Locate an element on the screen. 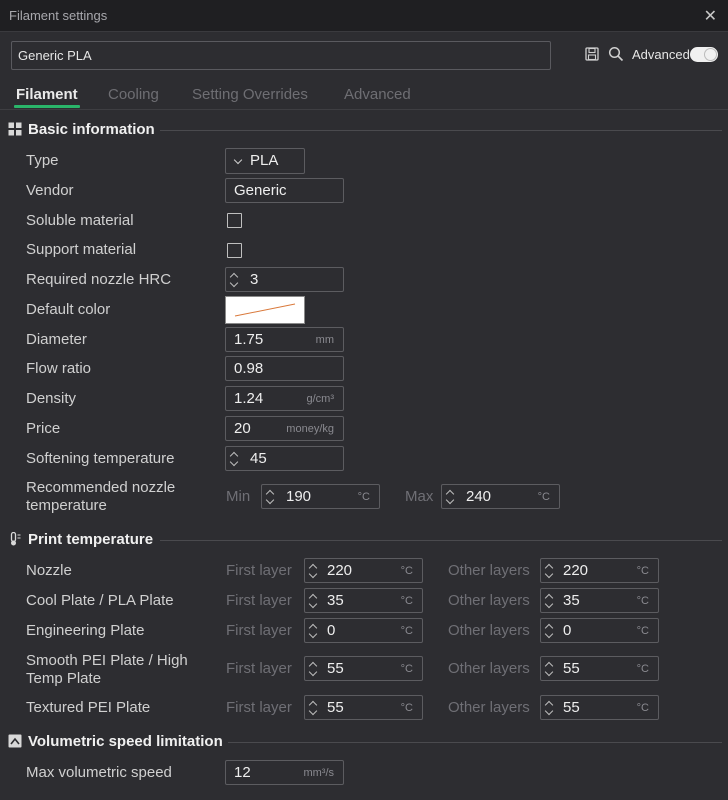 Image resolution: width=728 pixels, height=800 pixels. section-title: Basic information is located at coordinates (91, 129).